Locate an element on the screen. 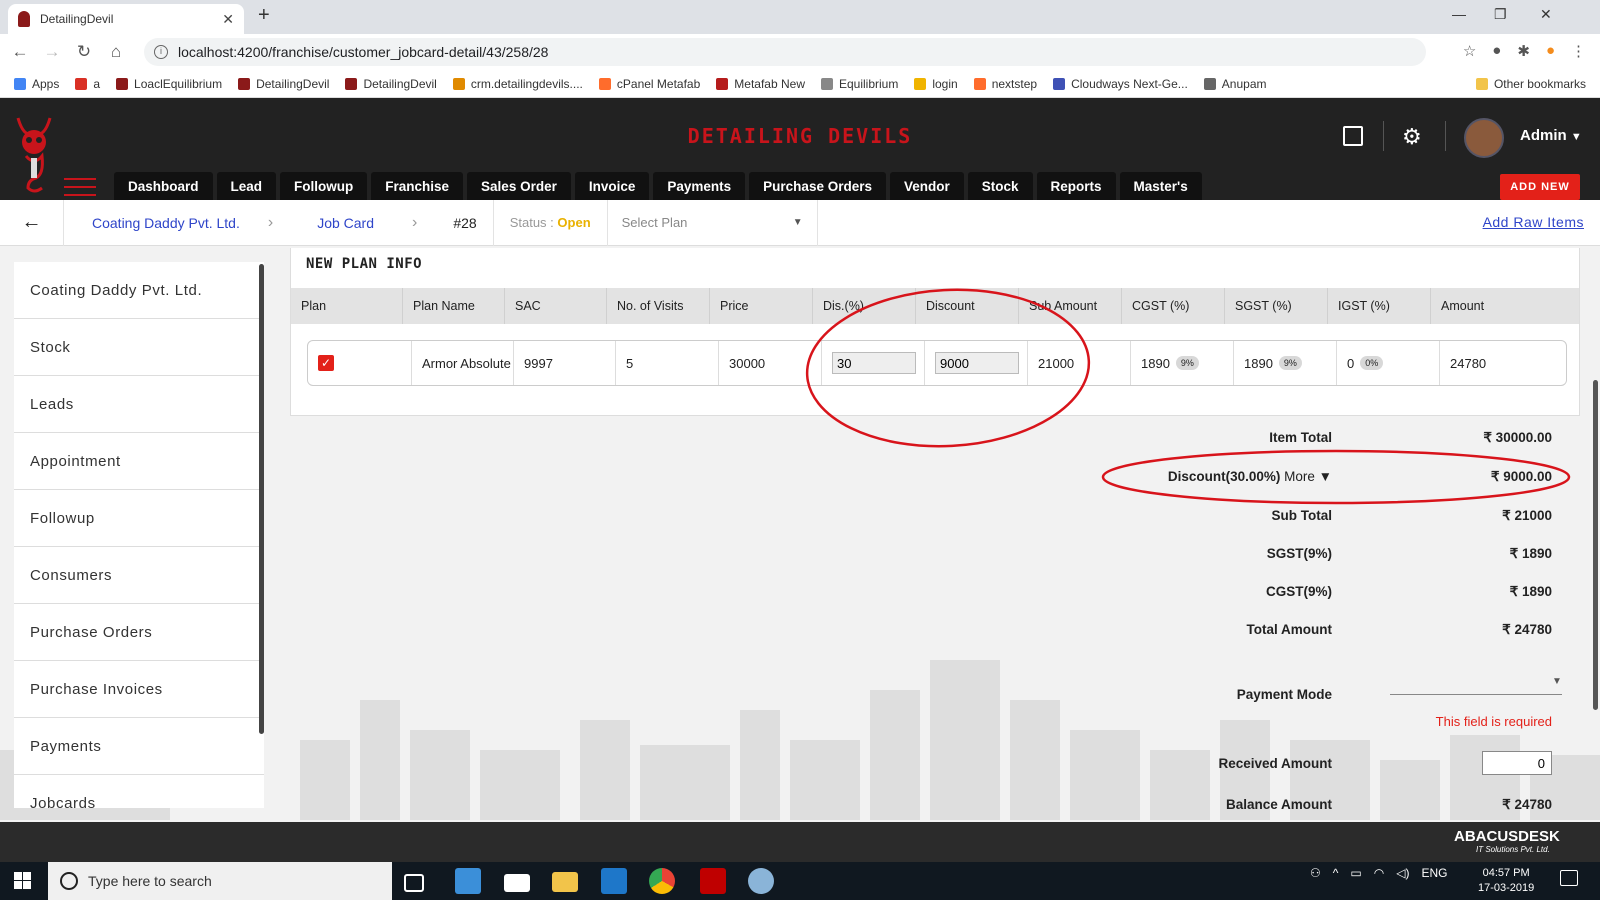  reload-icon: ↻ is located at coordinates (84, 52).